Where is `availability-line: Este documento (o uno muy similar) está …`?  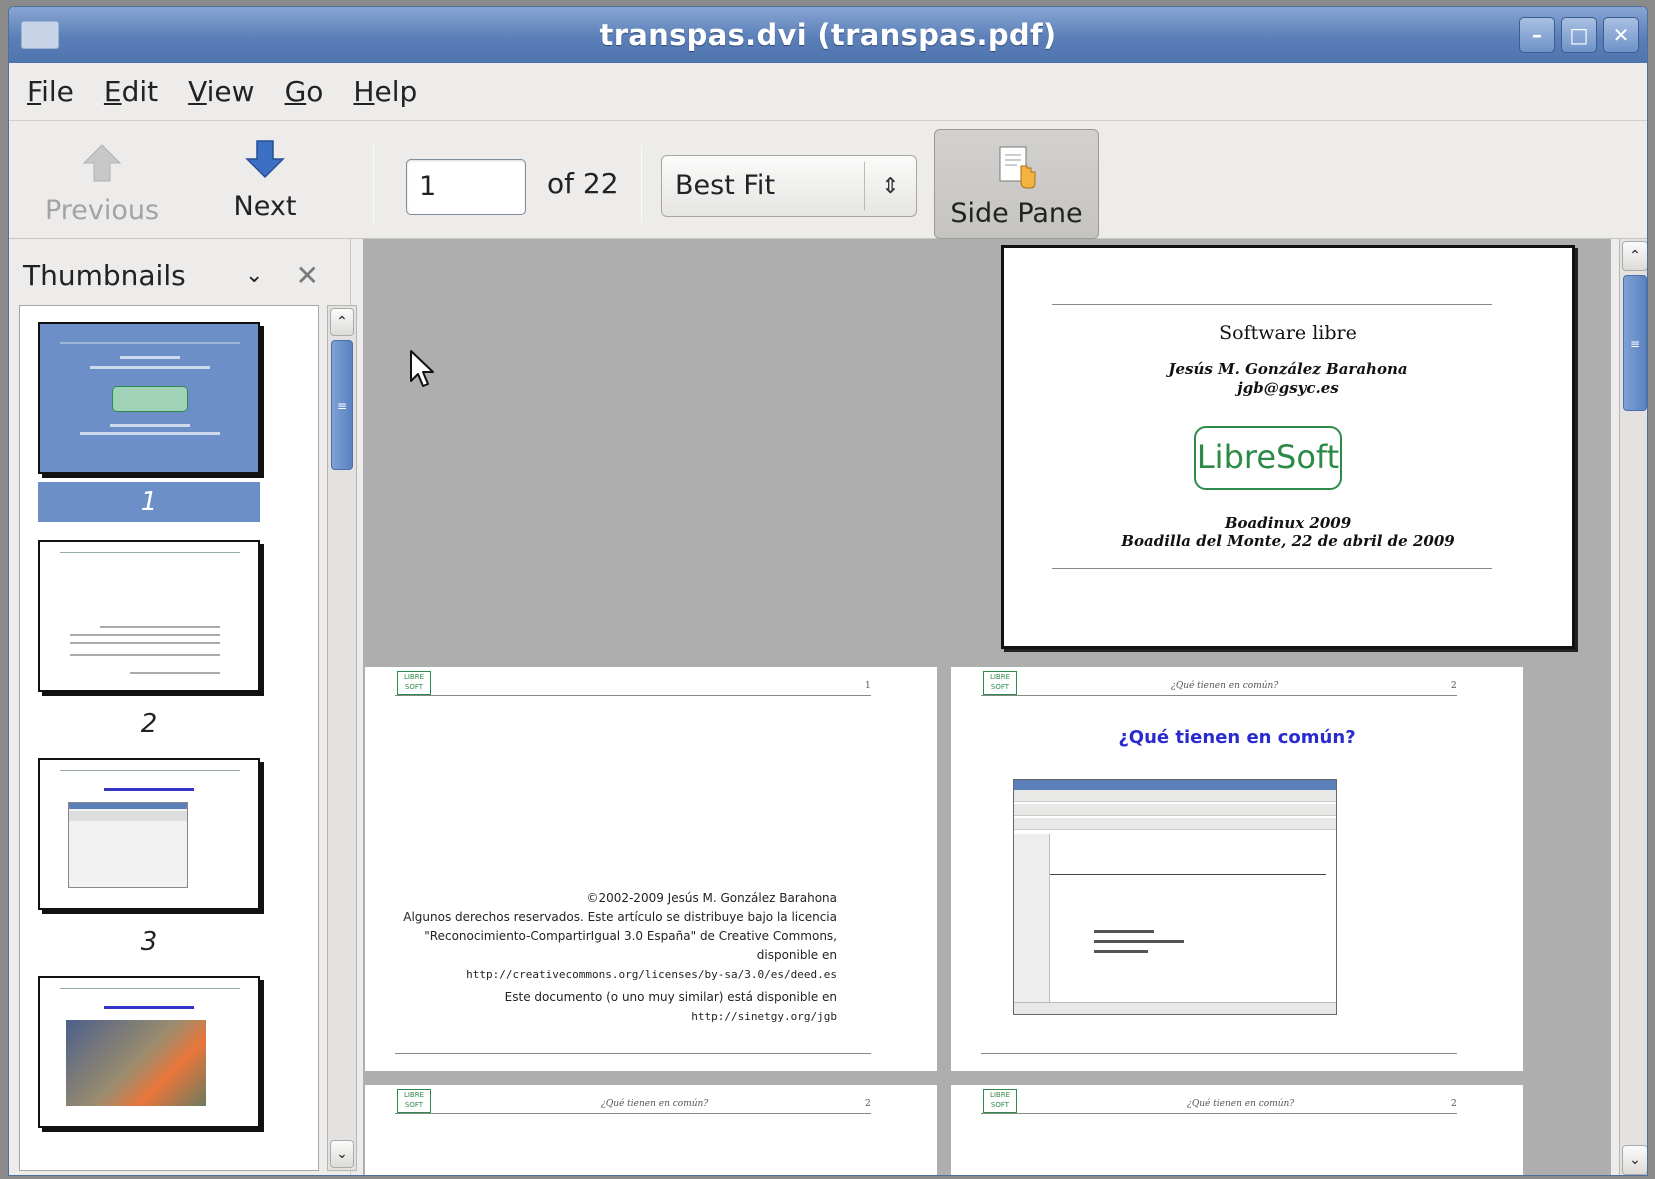
availability-line: Este documento (o uno muy similar) está … is located at coordinates (670, 997).